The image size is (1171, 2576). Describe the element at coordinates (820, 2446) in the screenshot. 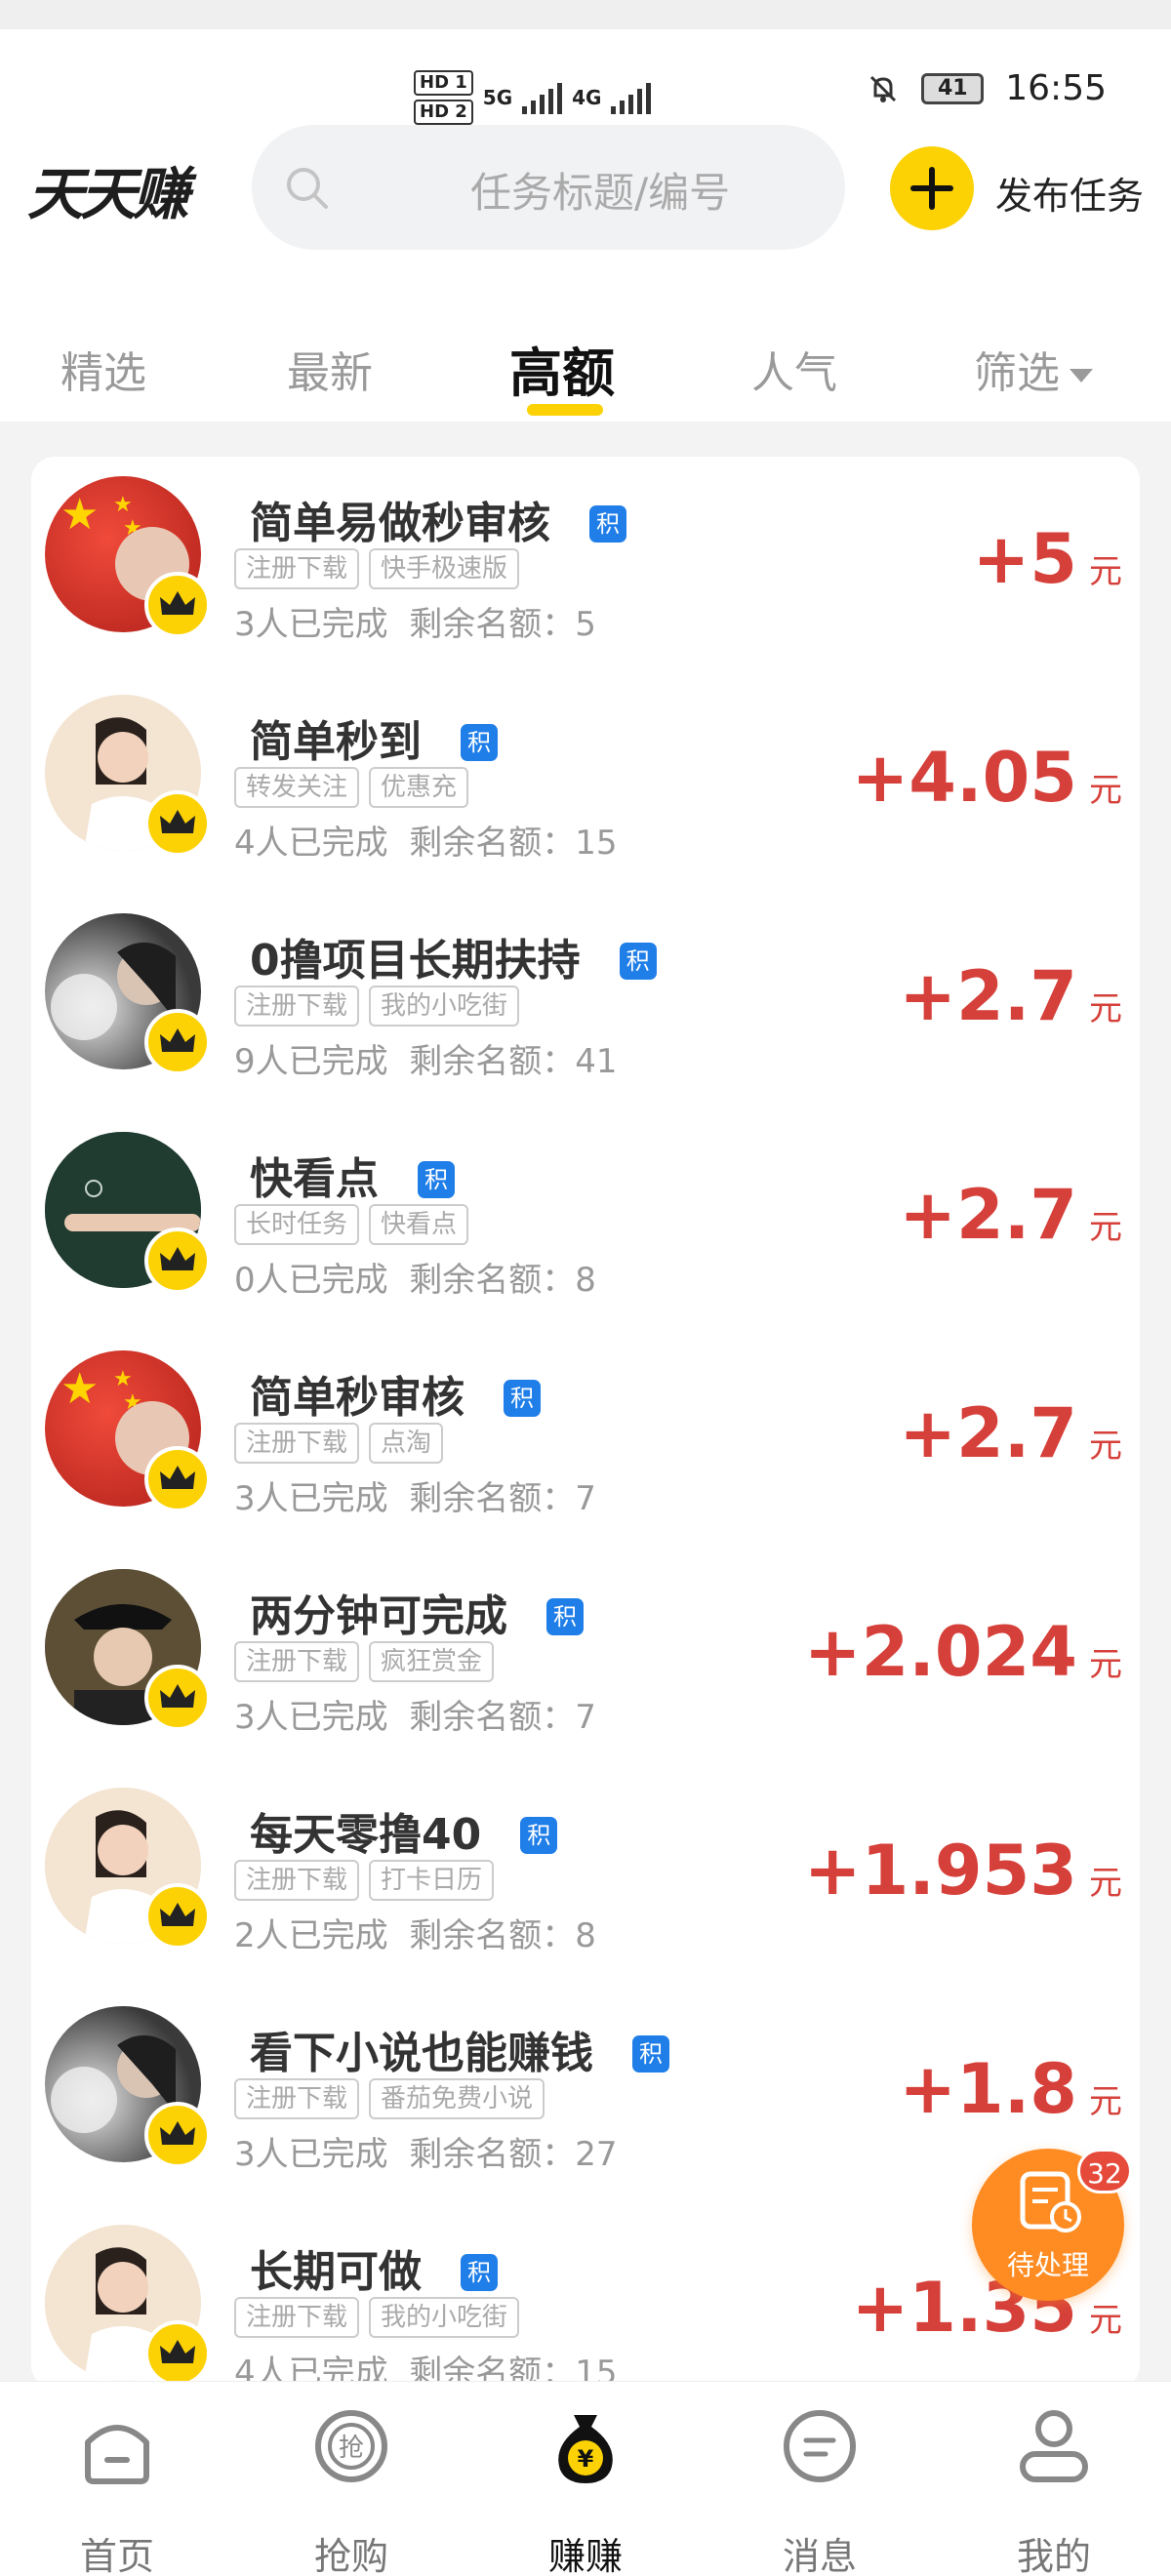

I see `message-icon` at that location.